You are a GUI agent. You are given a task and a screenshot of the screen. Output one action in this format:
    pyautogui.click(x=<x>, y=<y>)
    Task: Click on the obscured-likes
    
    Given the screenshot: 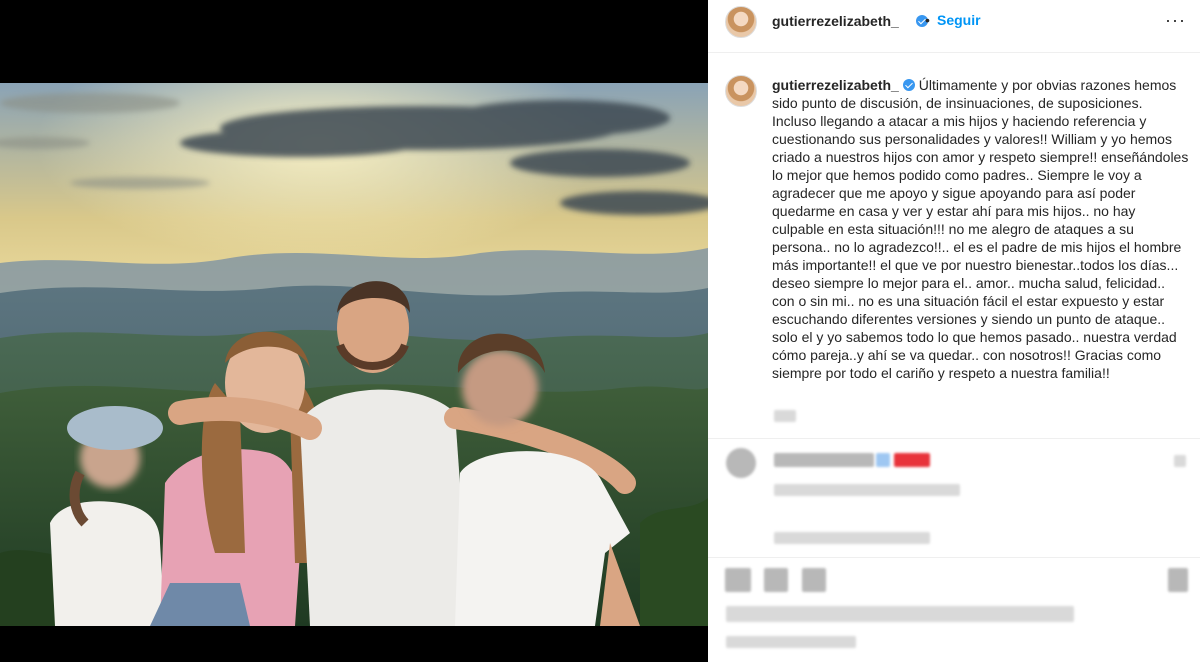 What is the action you would take?
    pyautogui.click(x=900, y=614)
    